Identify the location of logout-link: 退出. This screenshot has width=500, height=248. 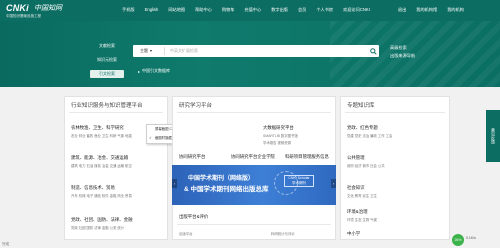
(402, 10).